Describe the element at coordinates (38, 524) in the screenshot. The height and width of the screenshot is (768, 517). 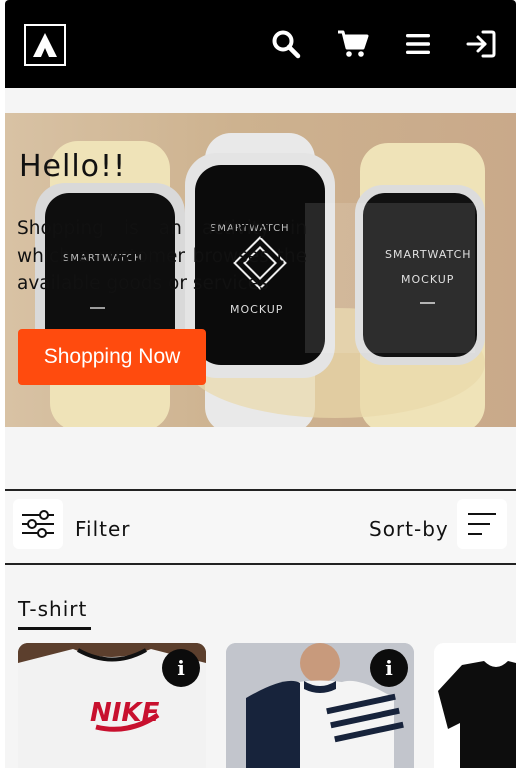
I see `filter-sliders-icon` at that location.